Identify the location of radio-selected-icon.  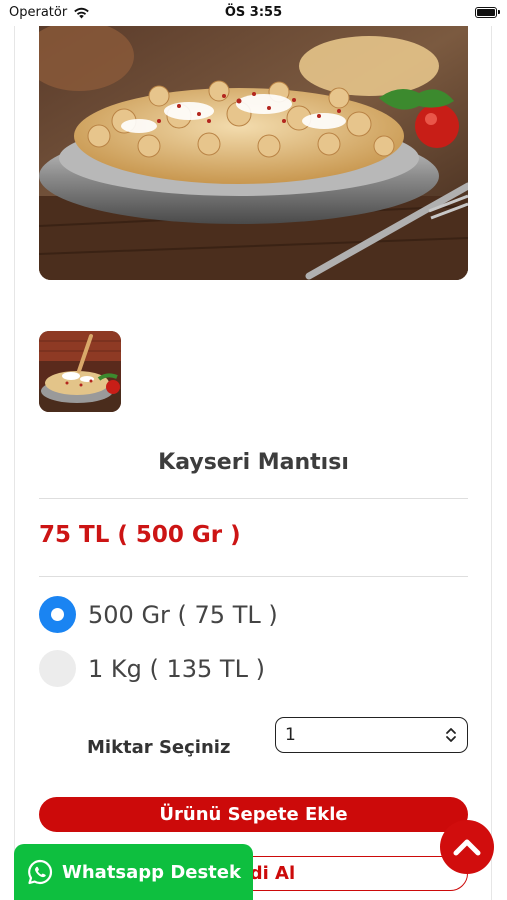
(57, 614).